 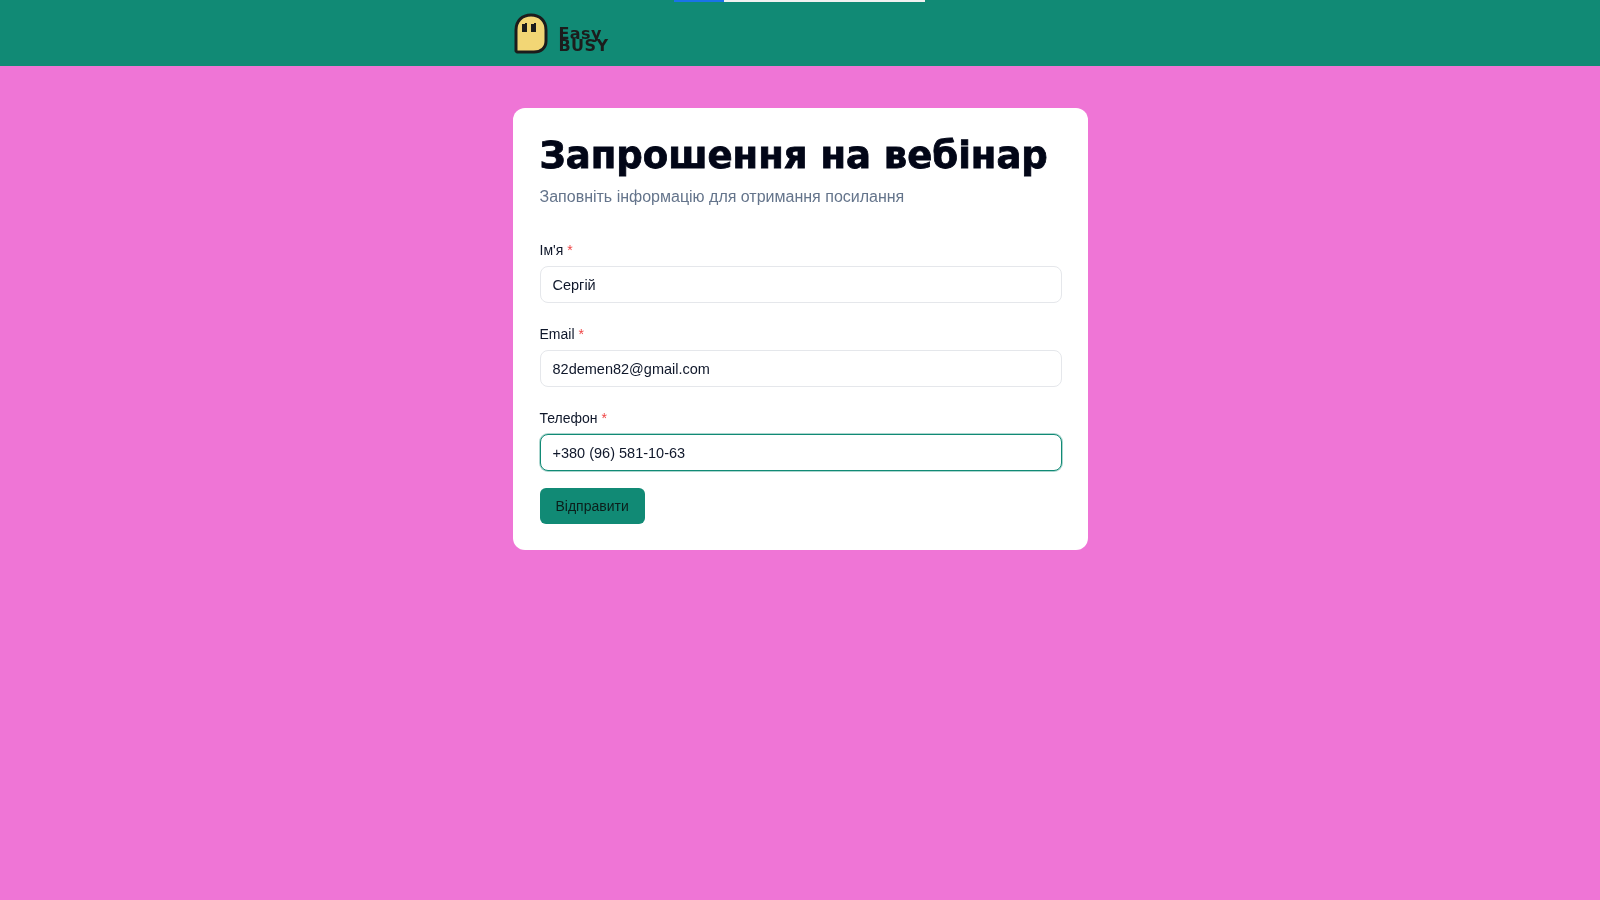 What do you see at coordinates (551, 250) in the screenshot?
I see `field-label: Ім'я` at bounding box center [551, 250].